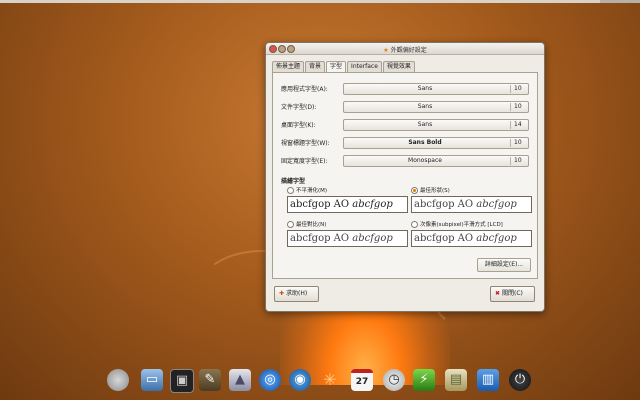 The width and height of the screenshot is (640, 400). I want to click on window-title-font-button: Sans Bold 10, so click(436, 143).